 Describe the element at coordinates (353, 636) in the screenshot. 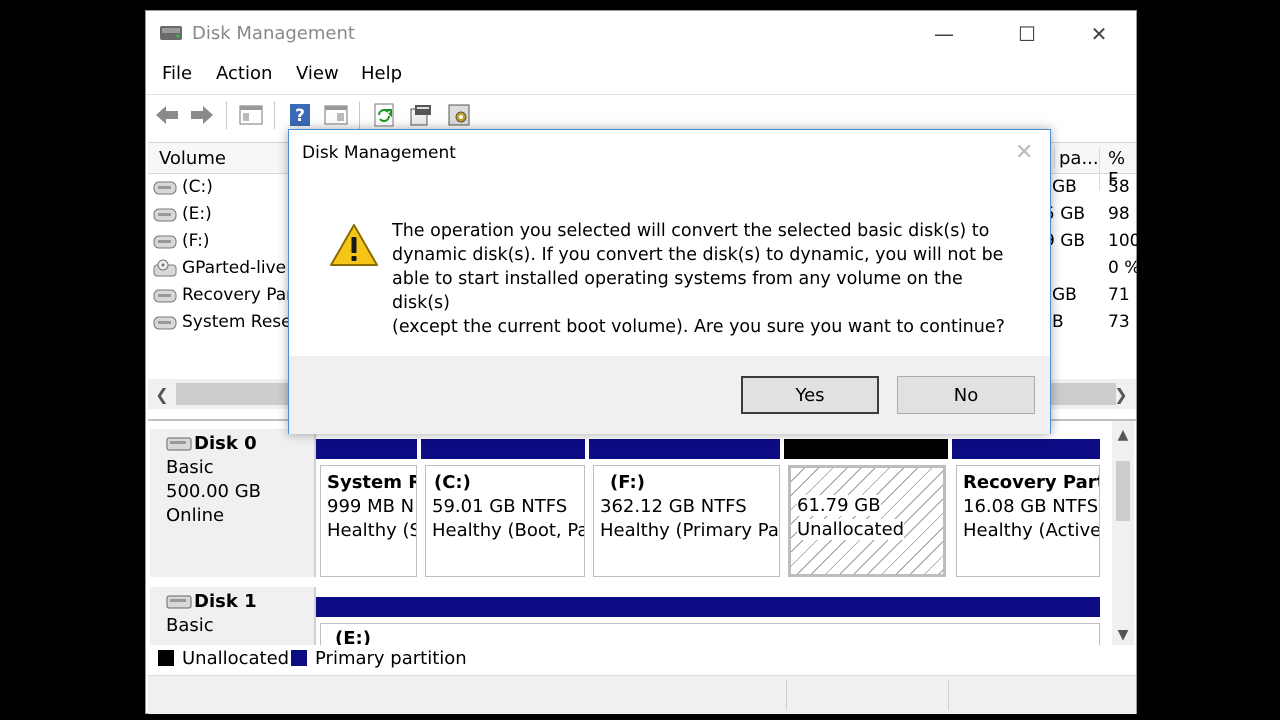

I see `partition-title: (E:)` at that location.